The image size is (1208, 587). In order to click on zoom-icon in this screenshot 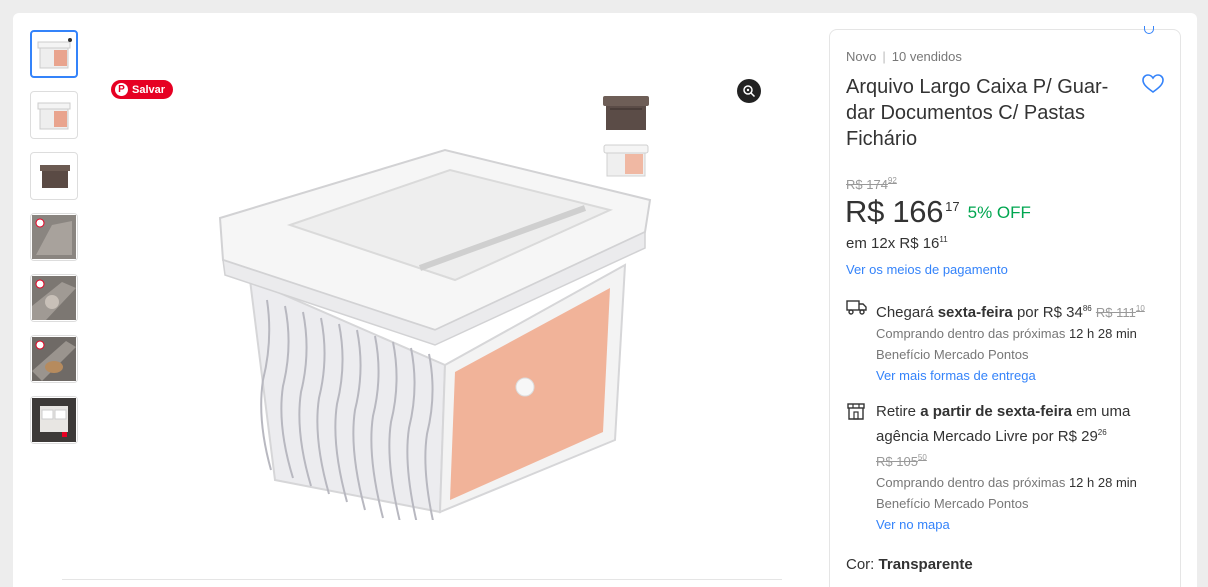, I will do `click(749, 91)`.